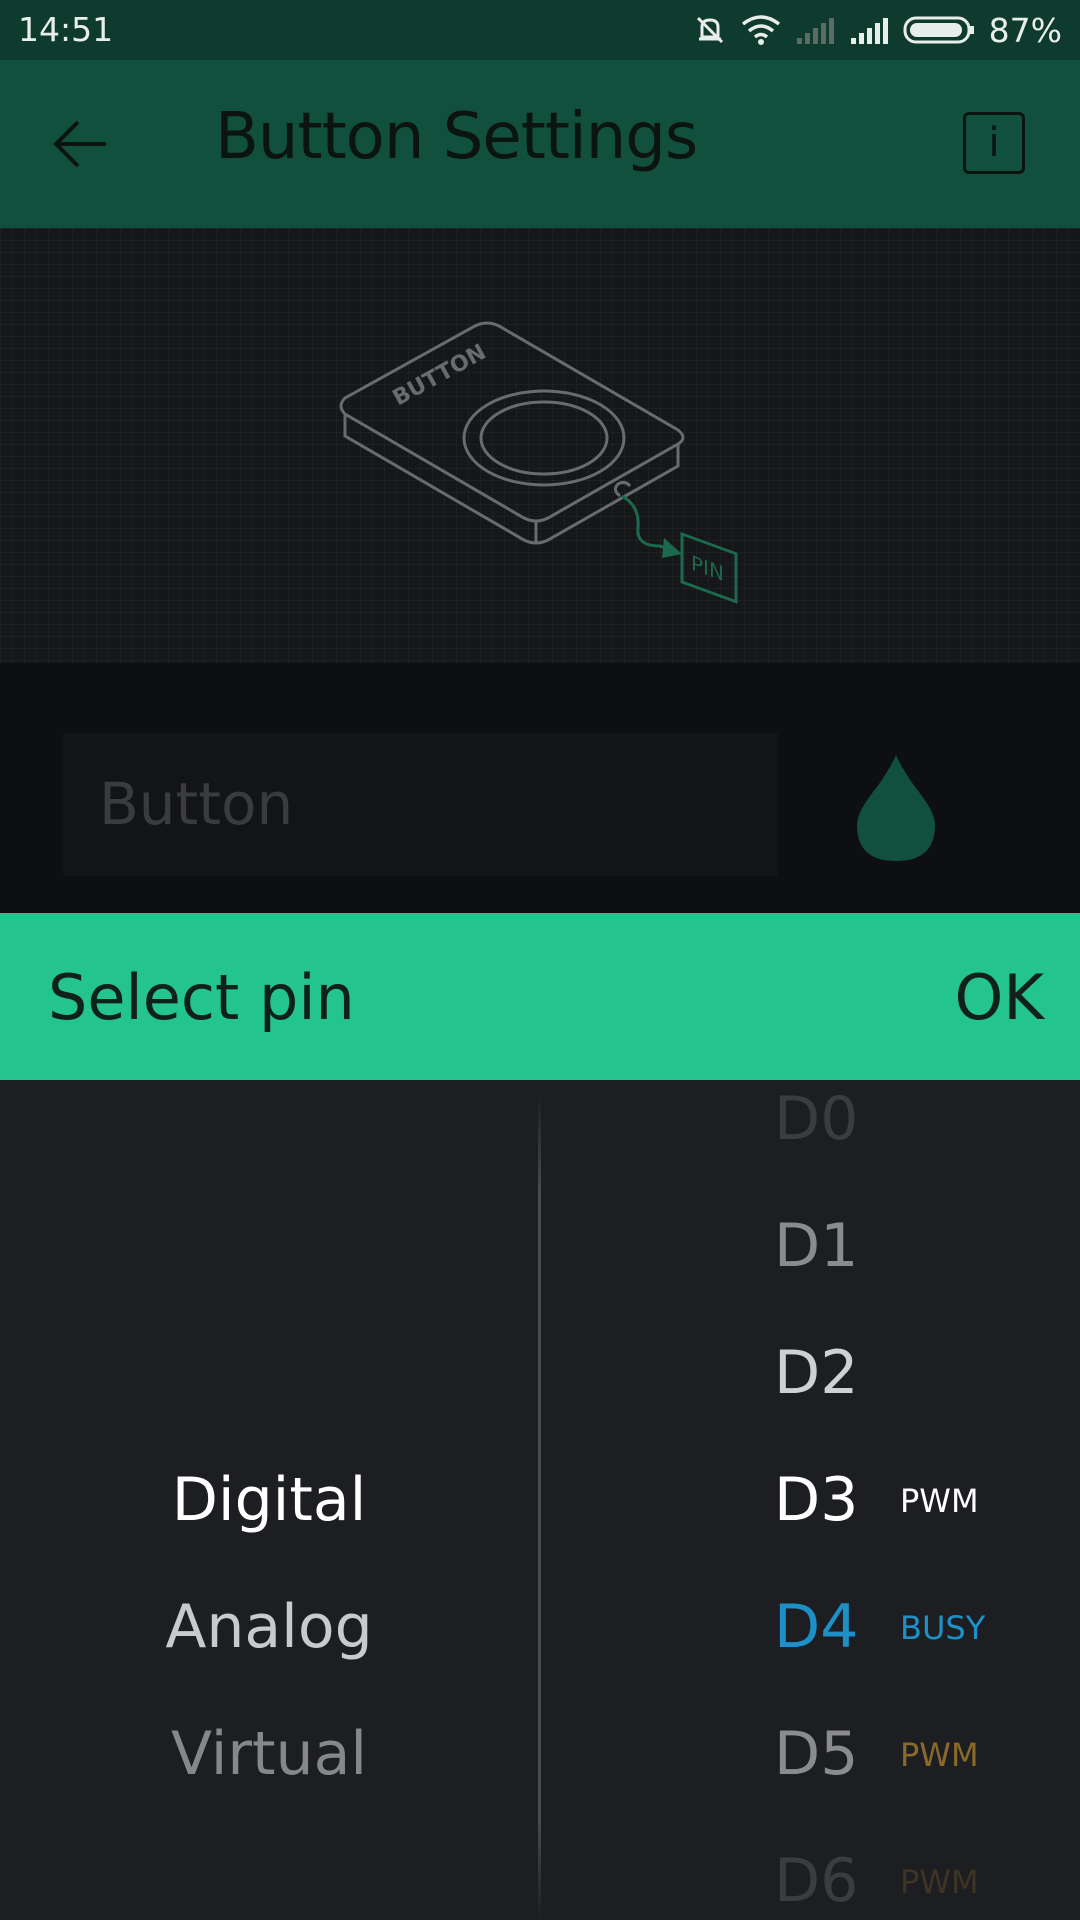 Image resolution: width=1080 pixels, height=1920 pixels. I want to click on color-drop-icon, so click(896, 808).